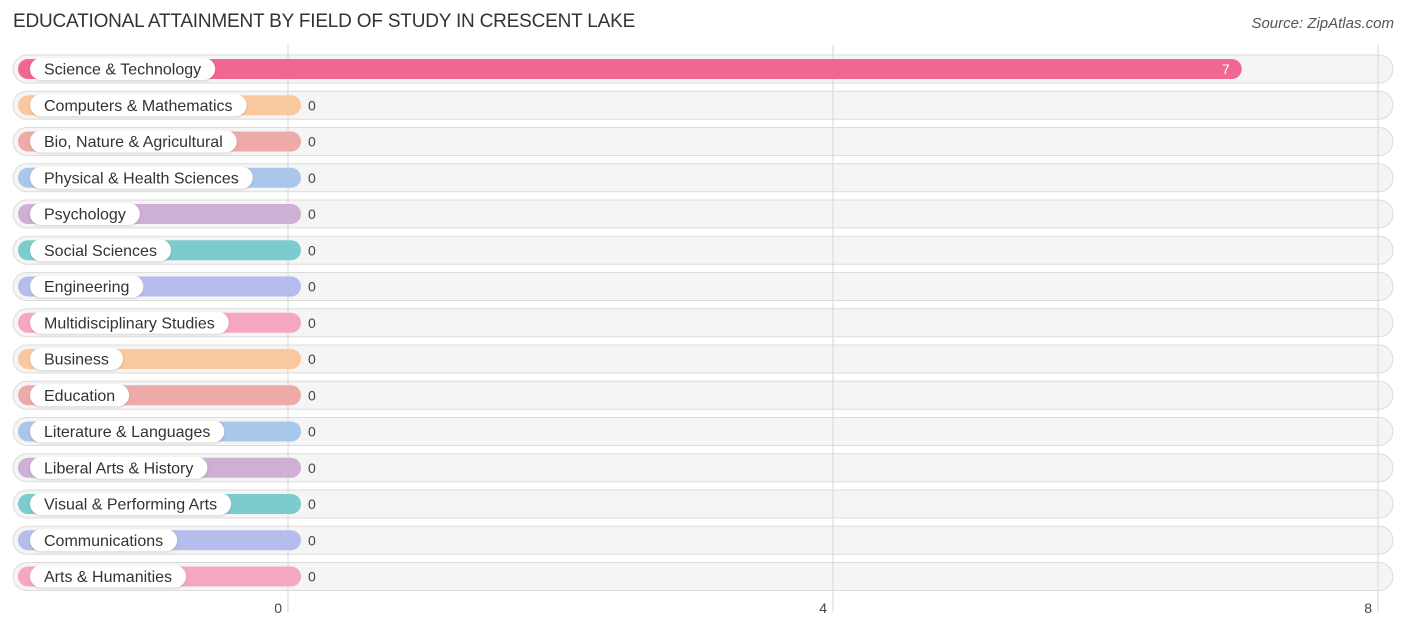 The image size is (1406, 631). What do you see at coordinates (138, 106) in the screenshot?
I see `category-label: Computers & Mathematics` at bounding box center [138, 106].